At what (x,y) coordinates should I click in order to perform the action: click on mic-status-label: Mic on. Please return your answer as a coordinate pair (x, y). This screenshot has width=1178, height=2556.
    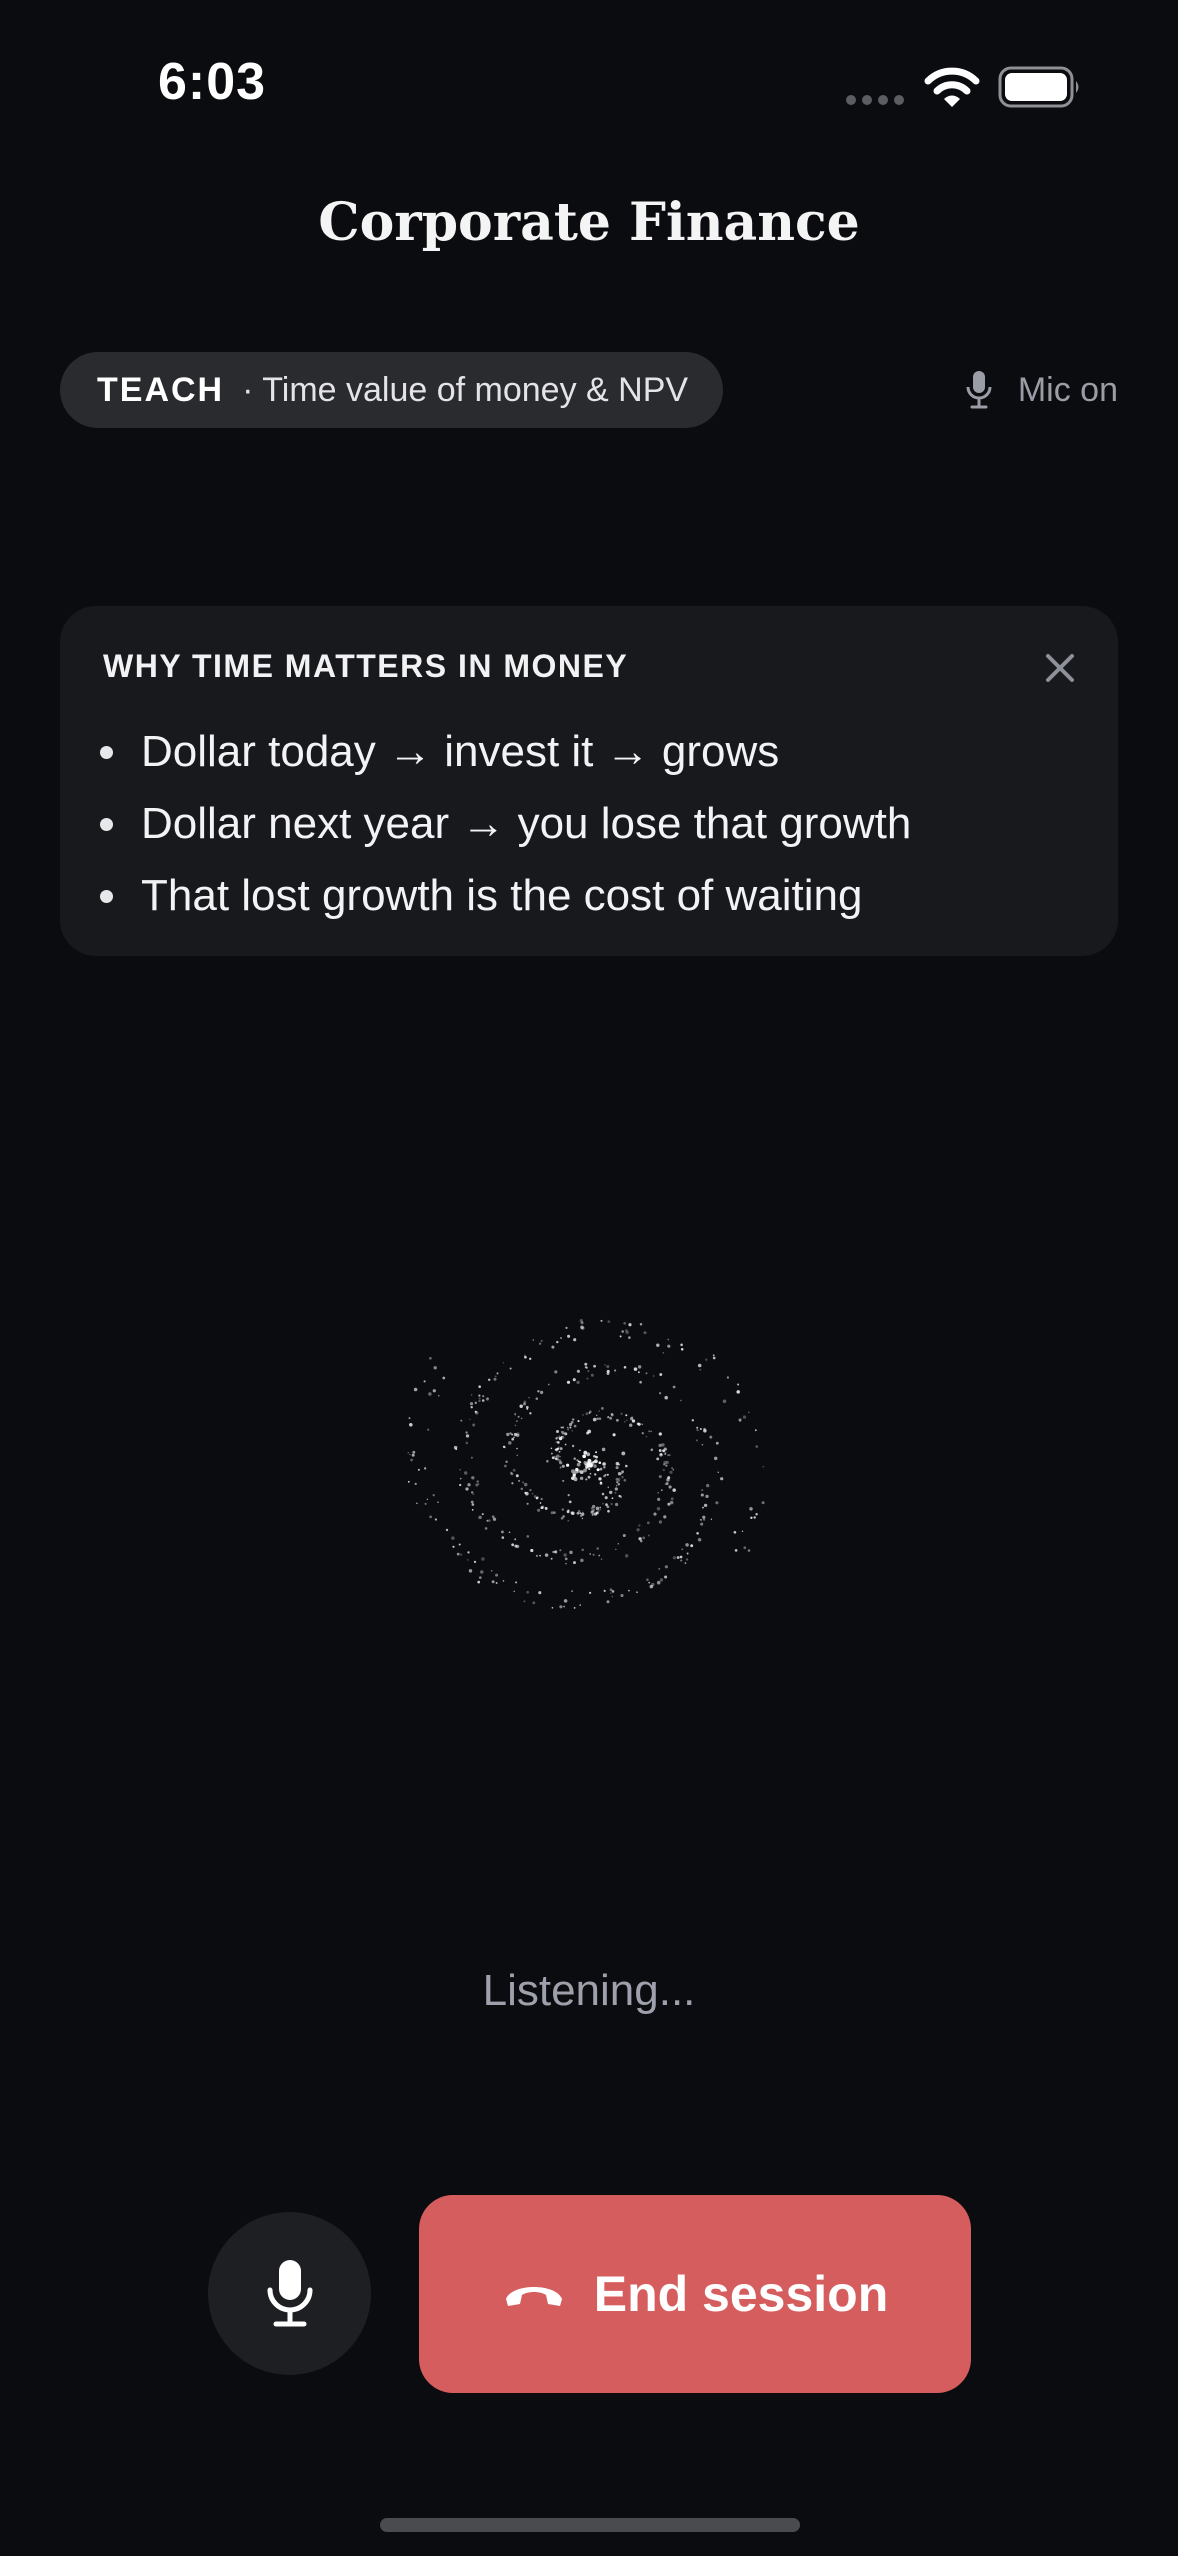
    Looking at the image, I should click on (1067, 389).